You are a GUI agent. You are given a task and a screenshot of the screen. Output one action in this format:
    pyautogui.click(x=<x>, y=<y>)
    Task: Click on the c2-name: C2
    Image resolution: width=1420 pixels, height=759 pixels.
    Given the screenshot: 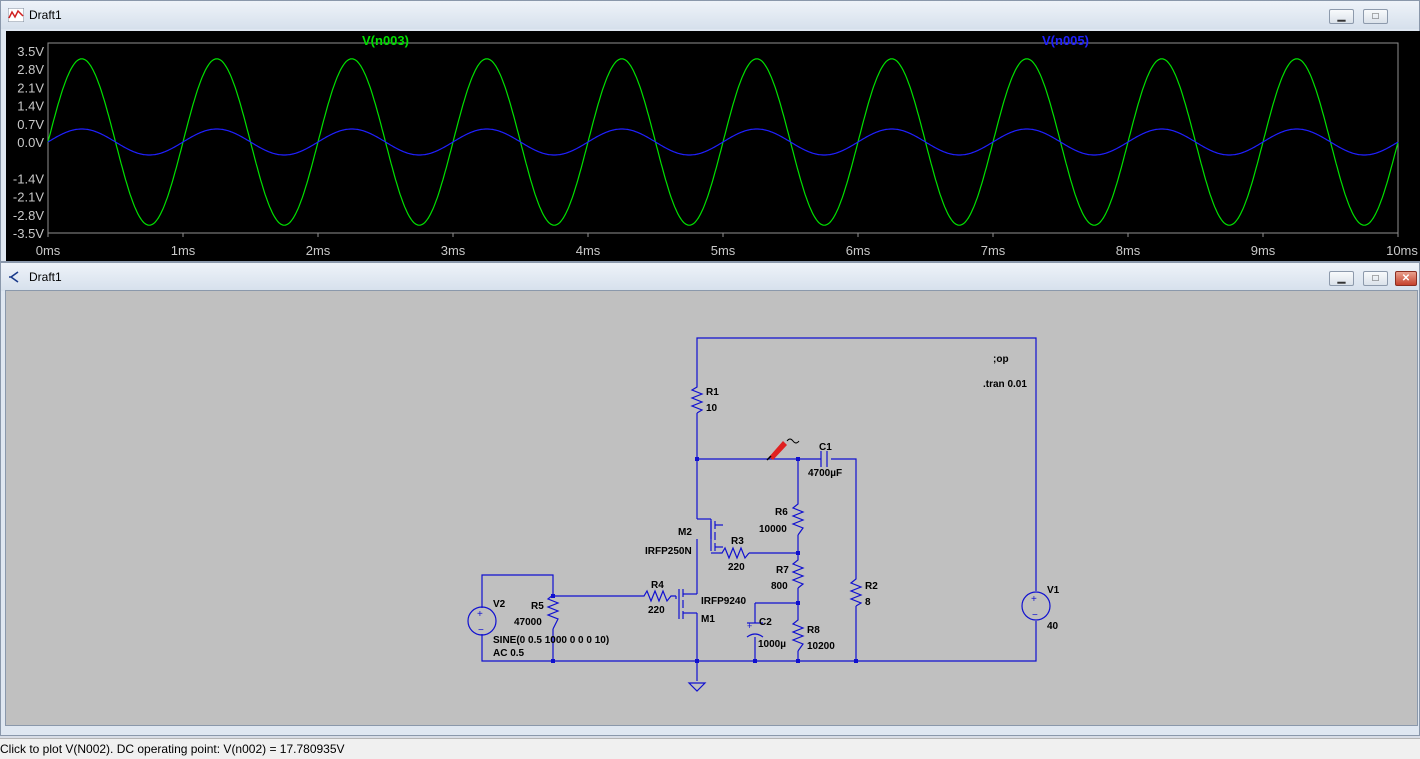 What is the action you would take?
    pyautogui.click(x=765, y=622)
    